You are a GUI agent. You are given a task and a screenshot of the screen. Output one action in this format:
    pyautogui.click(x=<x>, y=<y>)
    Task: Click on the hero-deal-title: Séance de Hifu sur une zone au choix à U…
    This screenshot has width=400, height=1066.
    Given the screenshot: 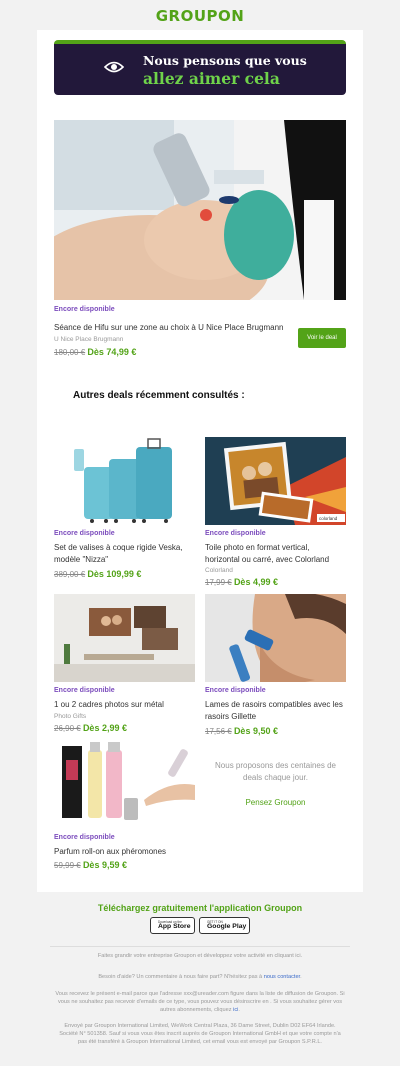 What is the action you would take?
    pyautogui.click(x=174, y=328)
    